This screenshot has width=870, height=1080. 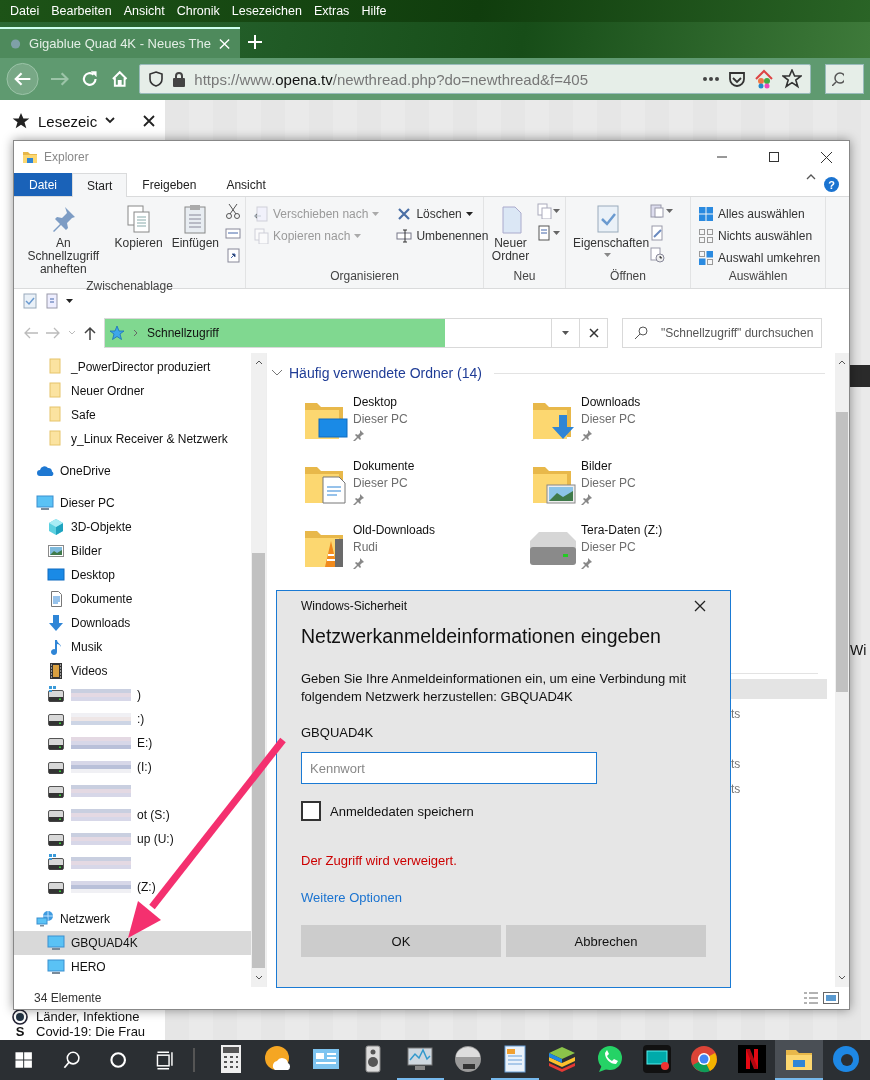 What do you see at coordinates (25, 11) in the screenshot?
I see `menu-item: Datei` at bounding box center [25, 11].